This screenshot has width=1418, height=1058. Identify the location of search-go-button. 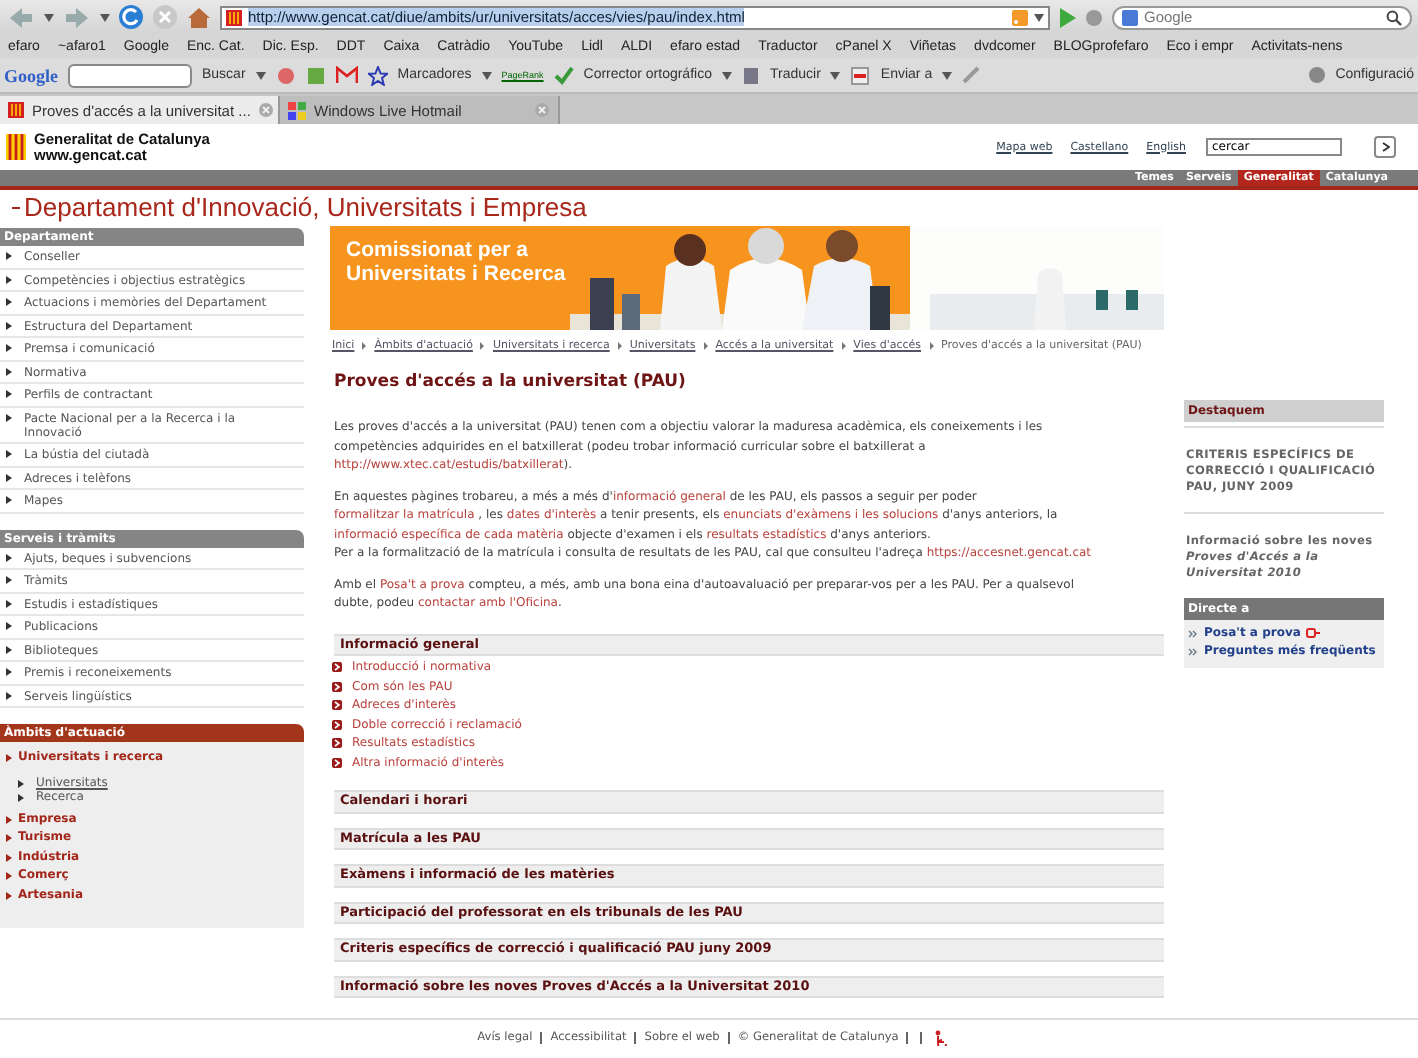
(1385, 147).